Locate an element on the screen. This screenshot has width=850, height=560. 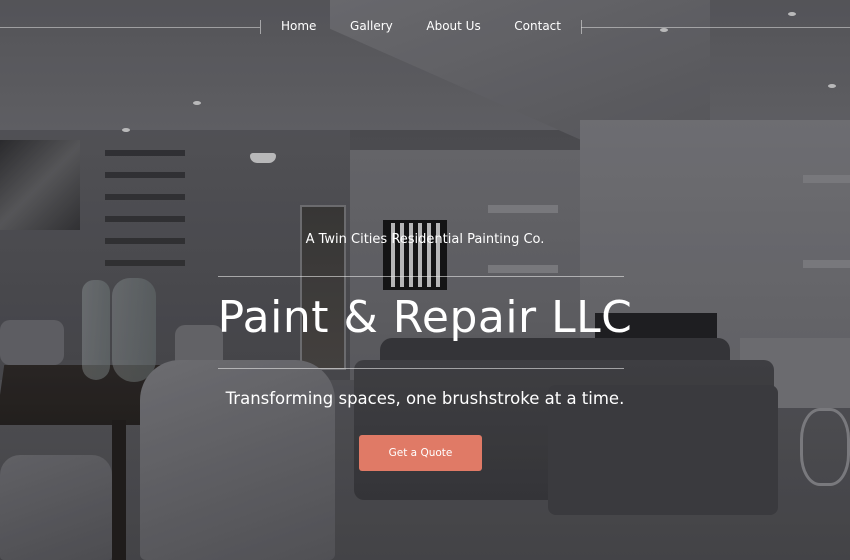
page-title: Paint & Repair LLC is located at coordinates (425, 317).